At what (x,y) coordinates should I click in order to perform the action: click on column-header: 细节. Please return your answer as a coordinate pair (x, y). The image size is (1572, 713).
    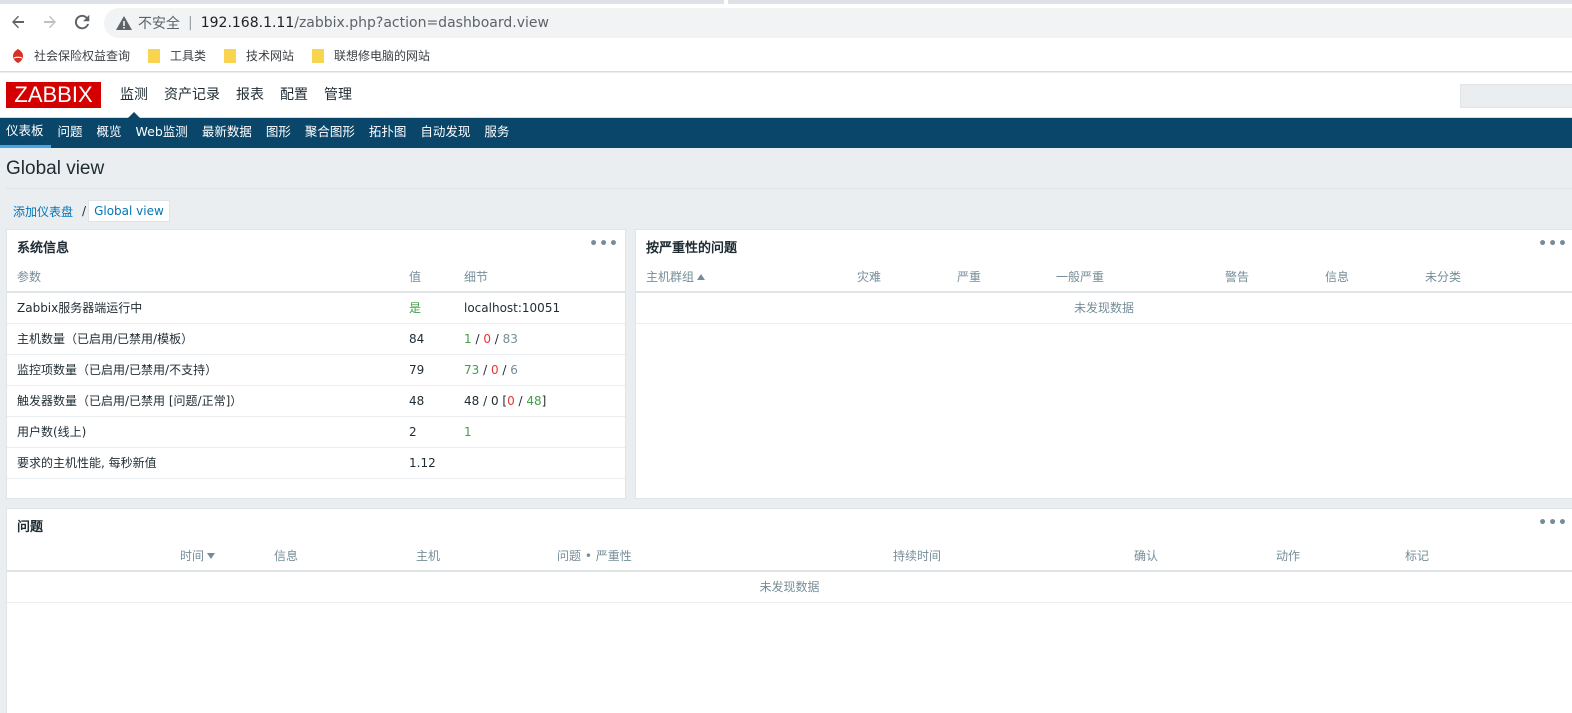
    Looking at the image, I should click on (539, 277).